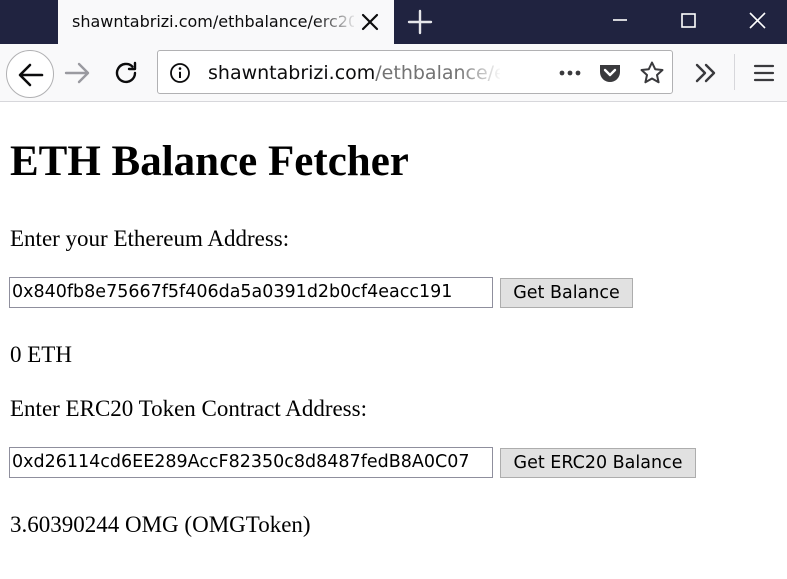  I want to click on info-icon, so click(180, 73).